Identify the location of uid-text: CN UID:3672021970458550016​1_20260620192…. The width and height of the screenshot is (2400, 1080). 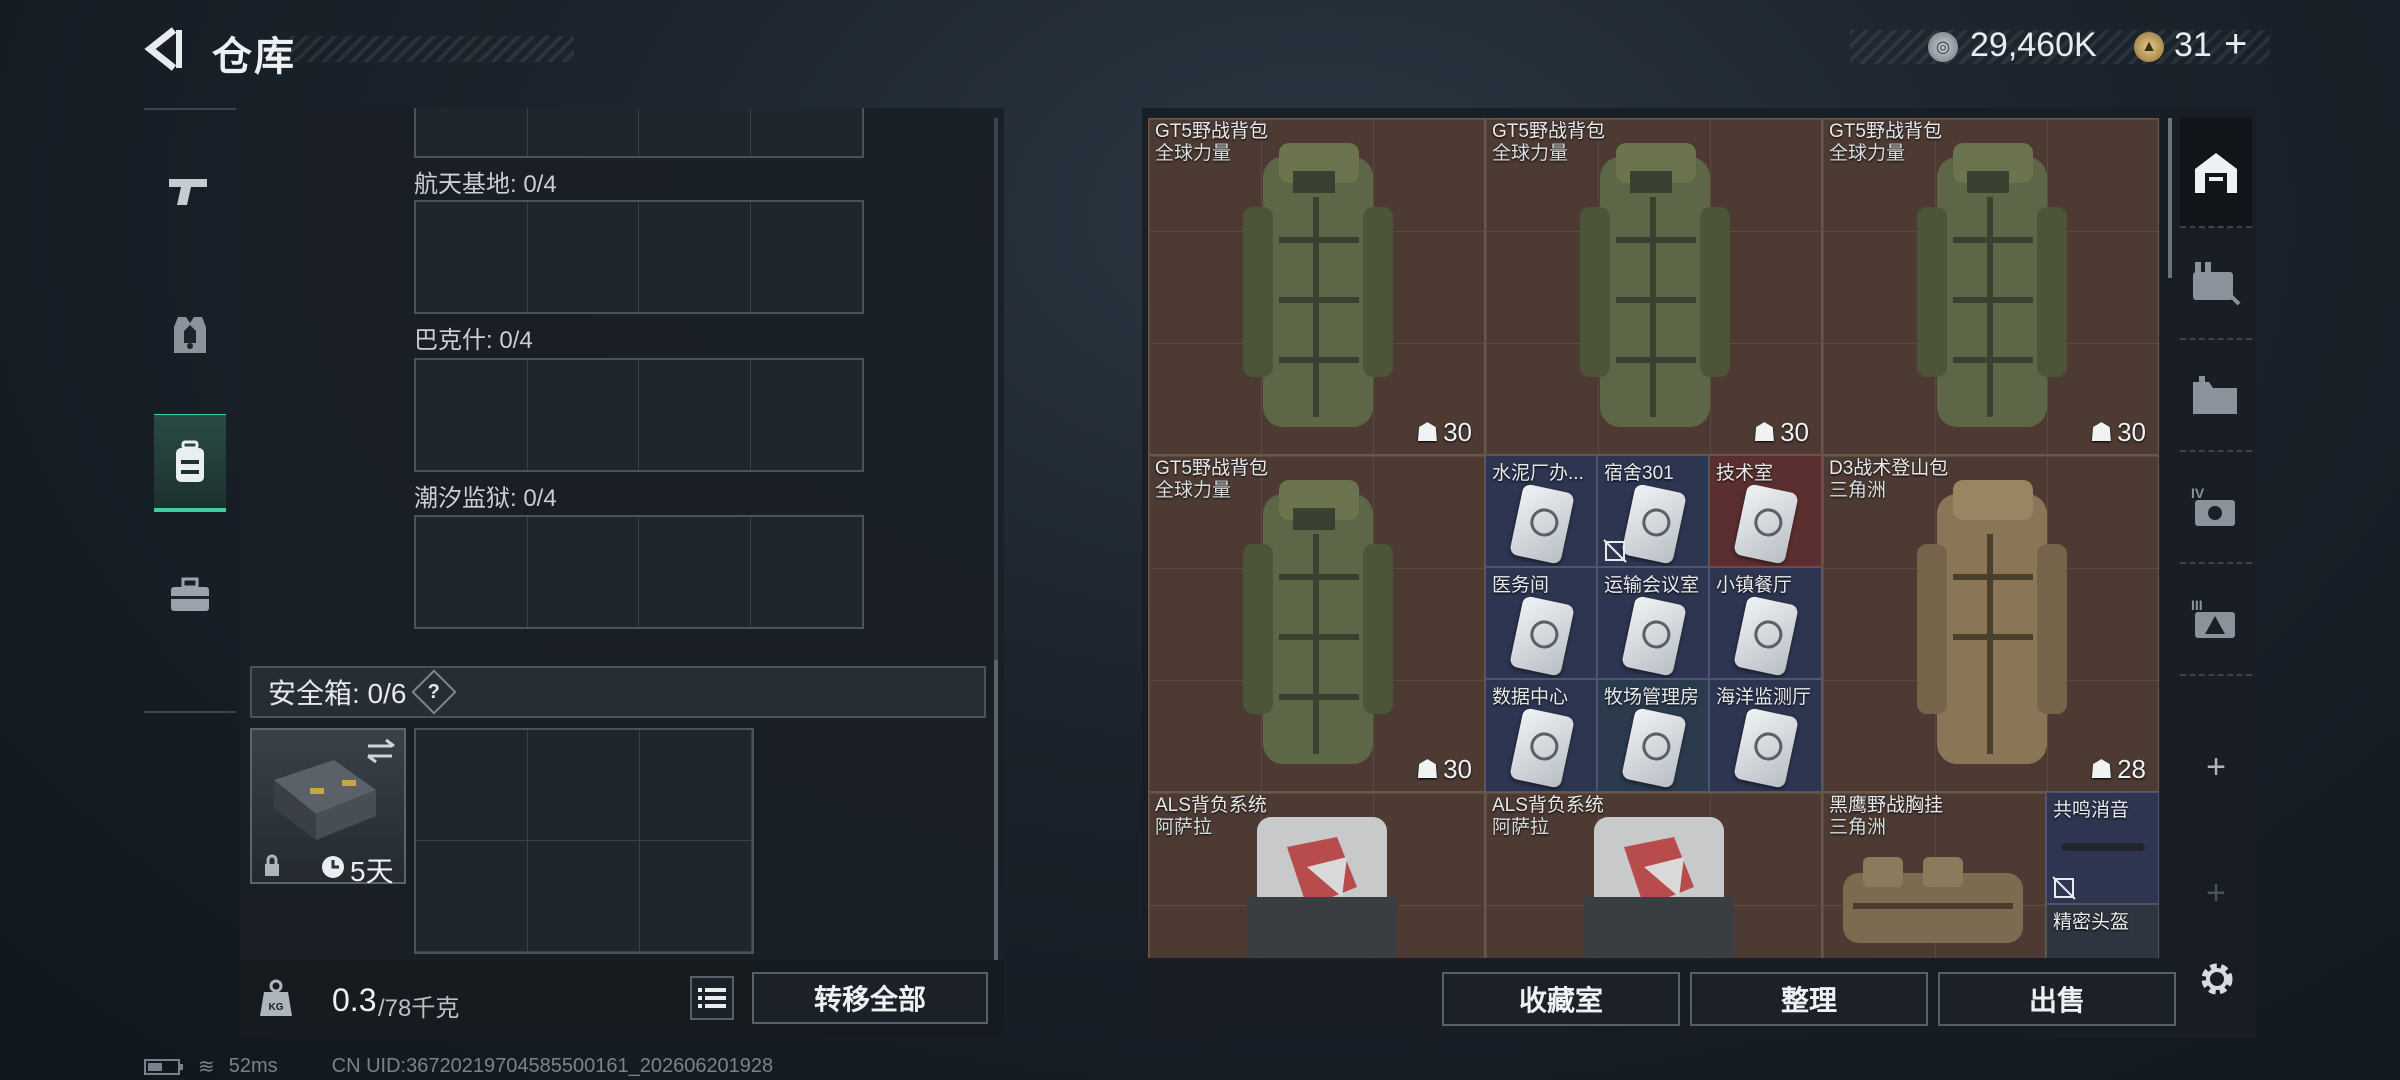
(552, 1066).